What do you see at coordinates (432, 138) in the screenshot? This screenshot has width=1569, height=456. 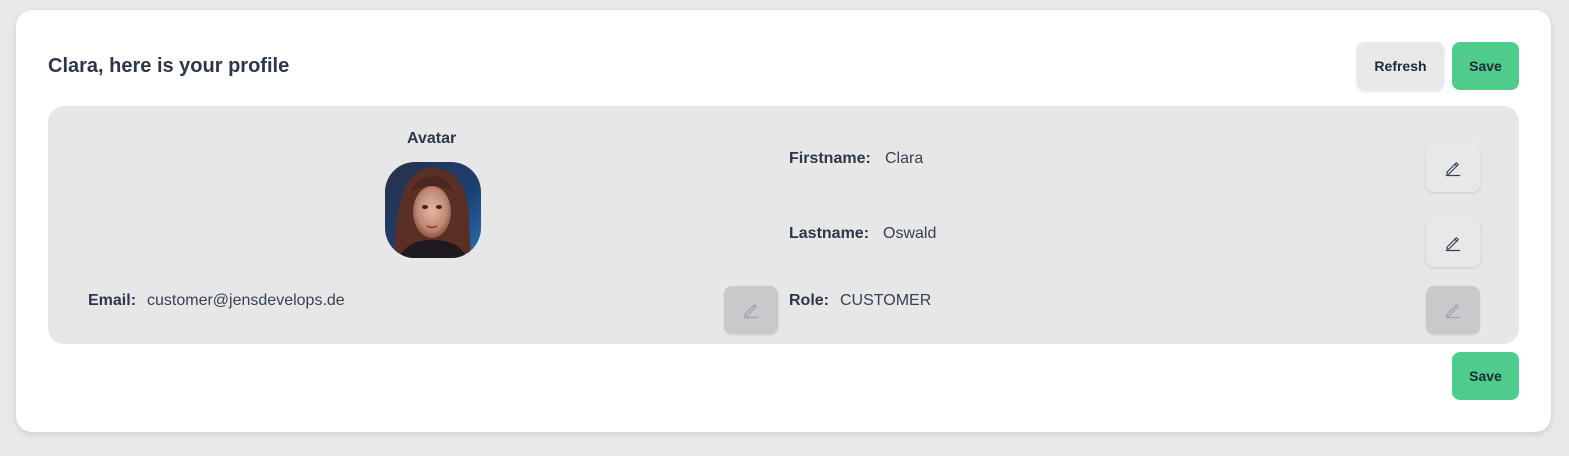 I see `avatar-label: Avatar` at bounding box center [432, 138].